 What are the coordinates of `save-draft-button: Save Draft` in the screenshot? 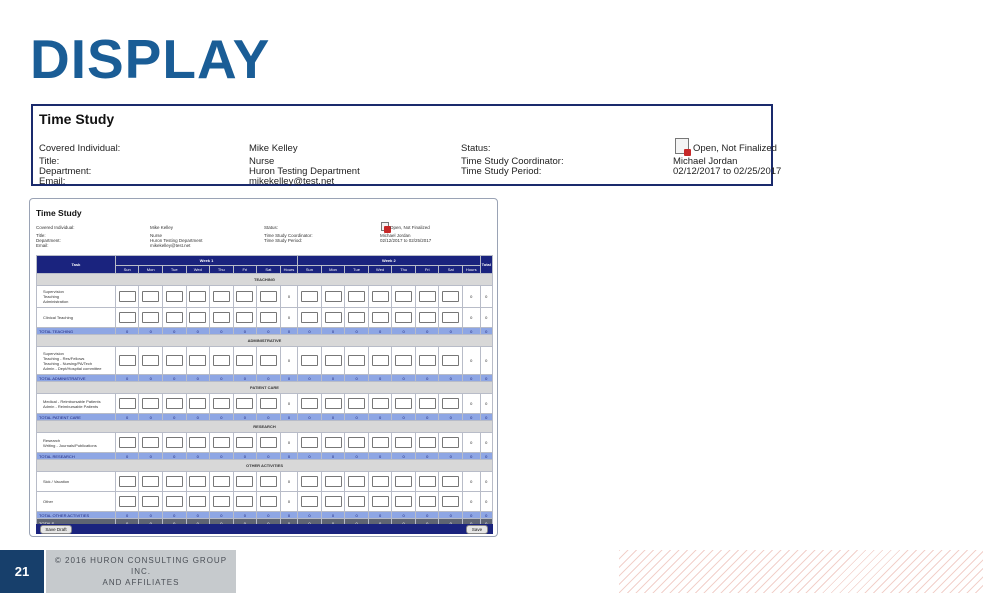 It's located at (56, 529).